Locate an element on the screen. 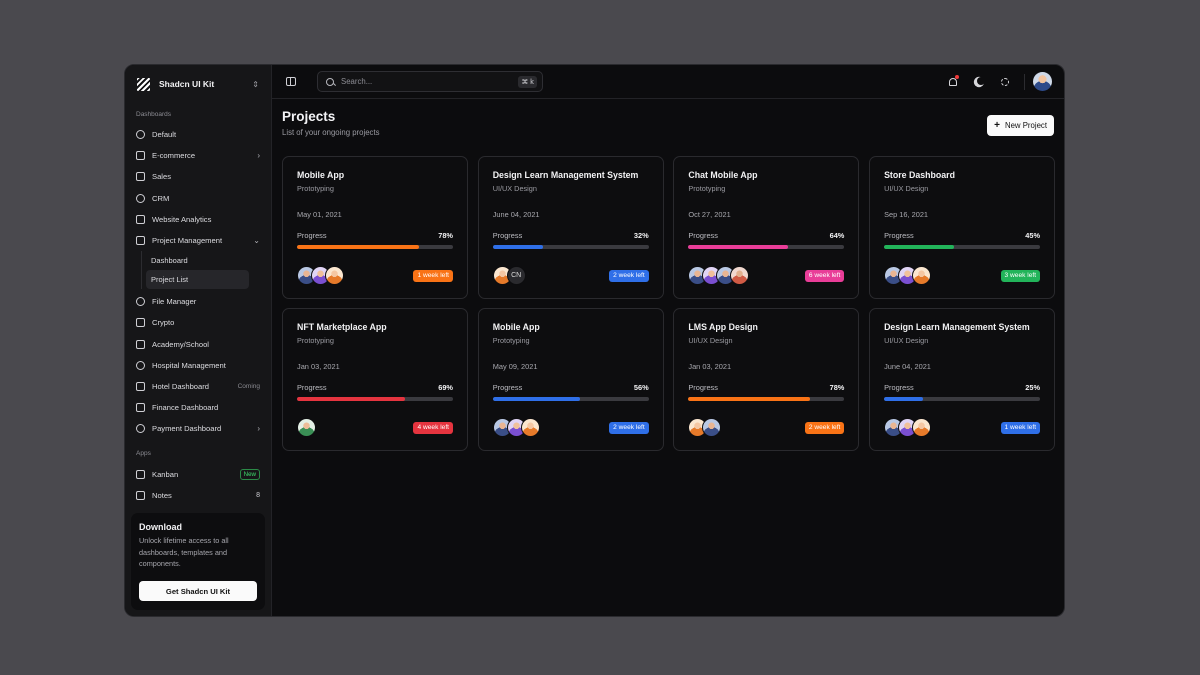  progress-value: 32% is located at coordinates (641, 235).